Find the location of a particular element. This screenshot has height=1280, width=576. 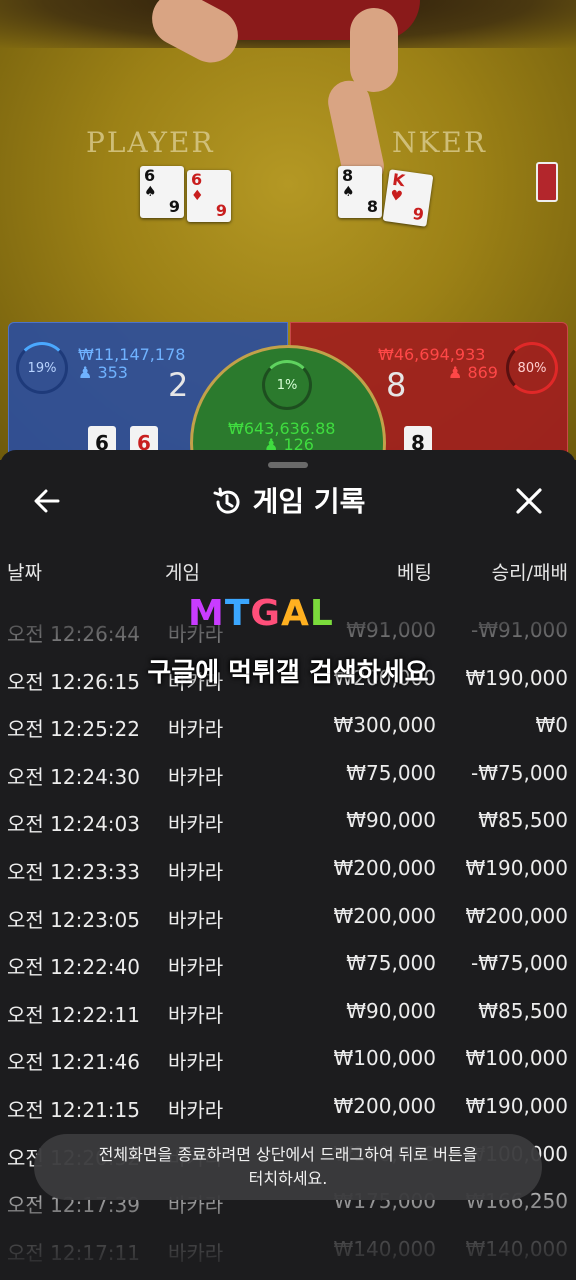

banker-card-2: K ♥ 9 is located at coordinates (408, 198).